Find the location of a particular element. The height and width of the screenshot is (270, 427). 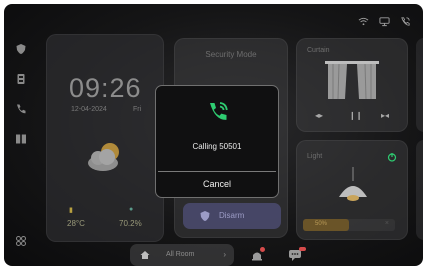

phone-calling-icon is located at coordinates (219, 111).